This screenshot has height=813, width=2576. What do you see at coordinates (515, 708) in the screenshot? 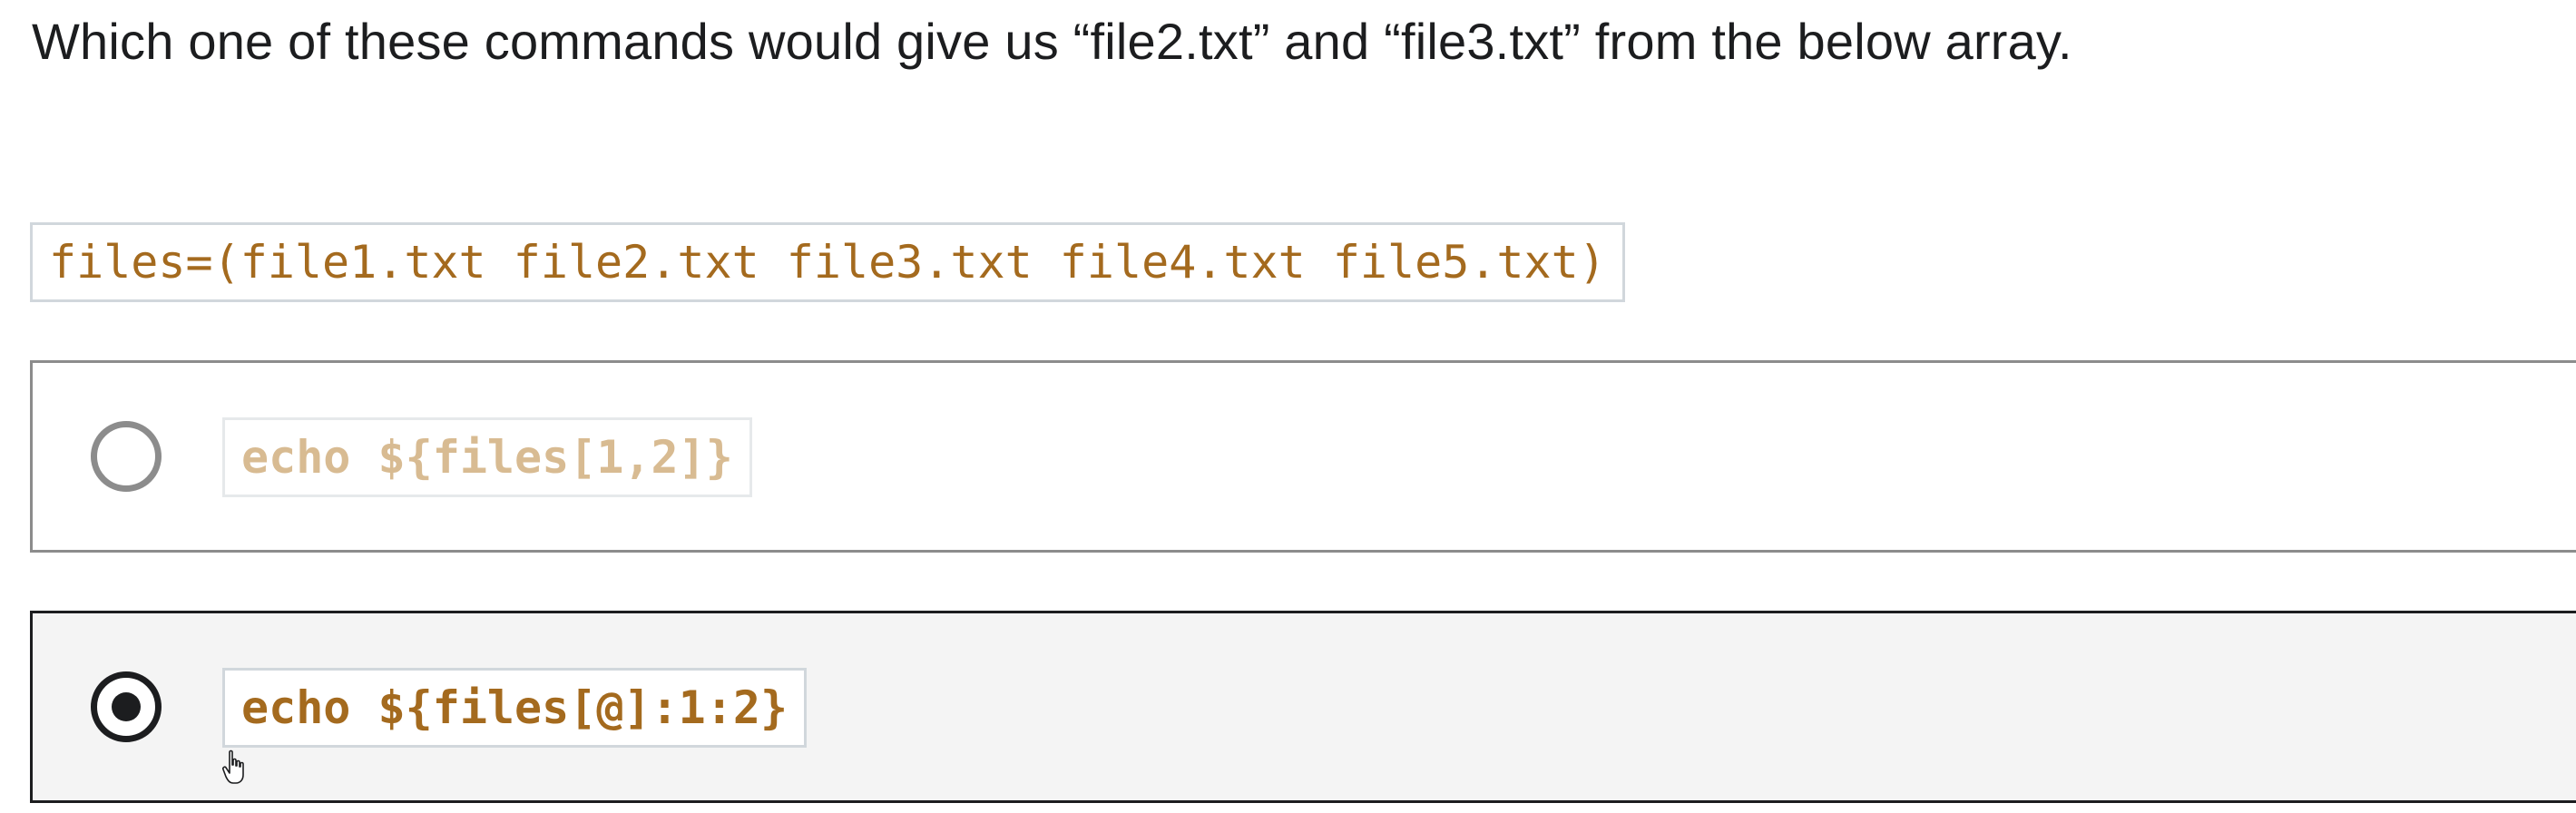
I see `answer-option-label: echo ${files[@]:1:2}` at bounding box center [515, 708].